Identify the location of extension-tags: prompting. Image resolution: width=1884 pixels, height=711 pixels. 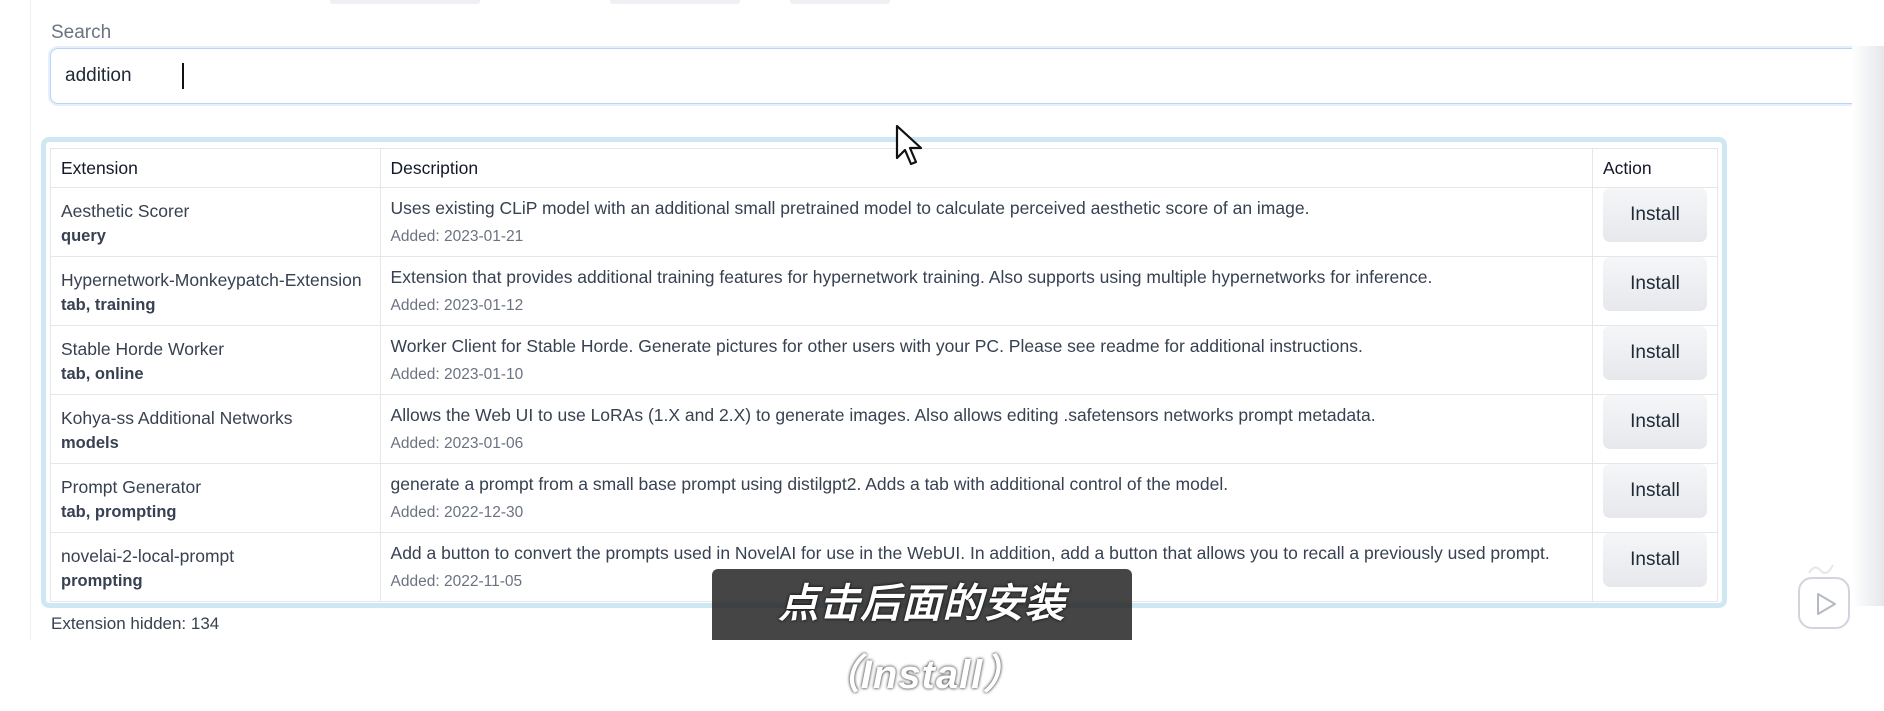
(102, 581).